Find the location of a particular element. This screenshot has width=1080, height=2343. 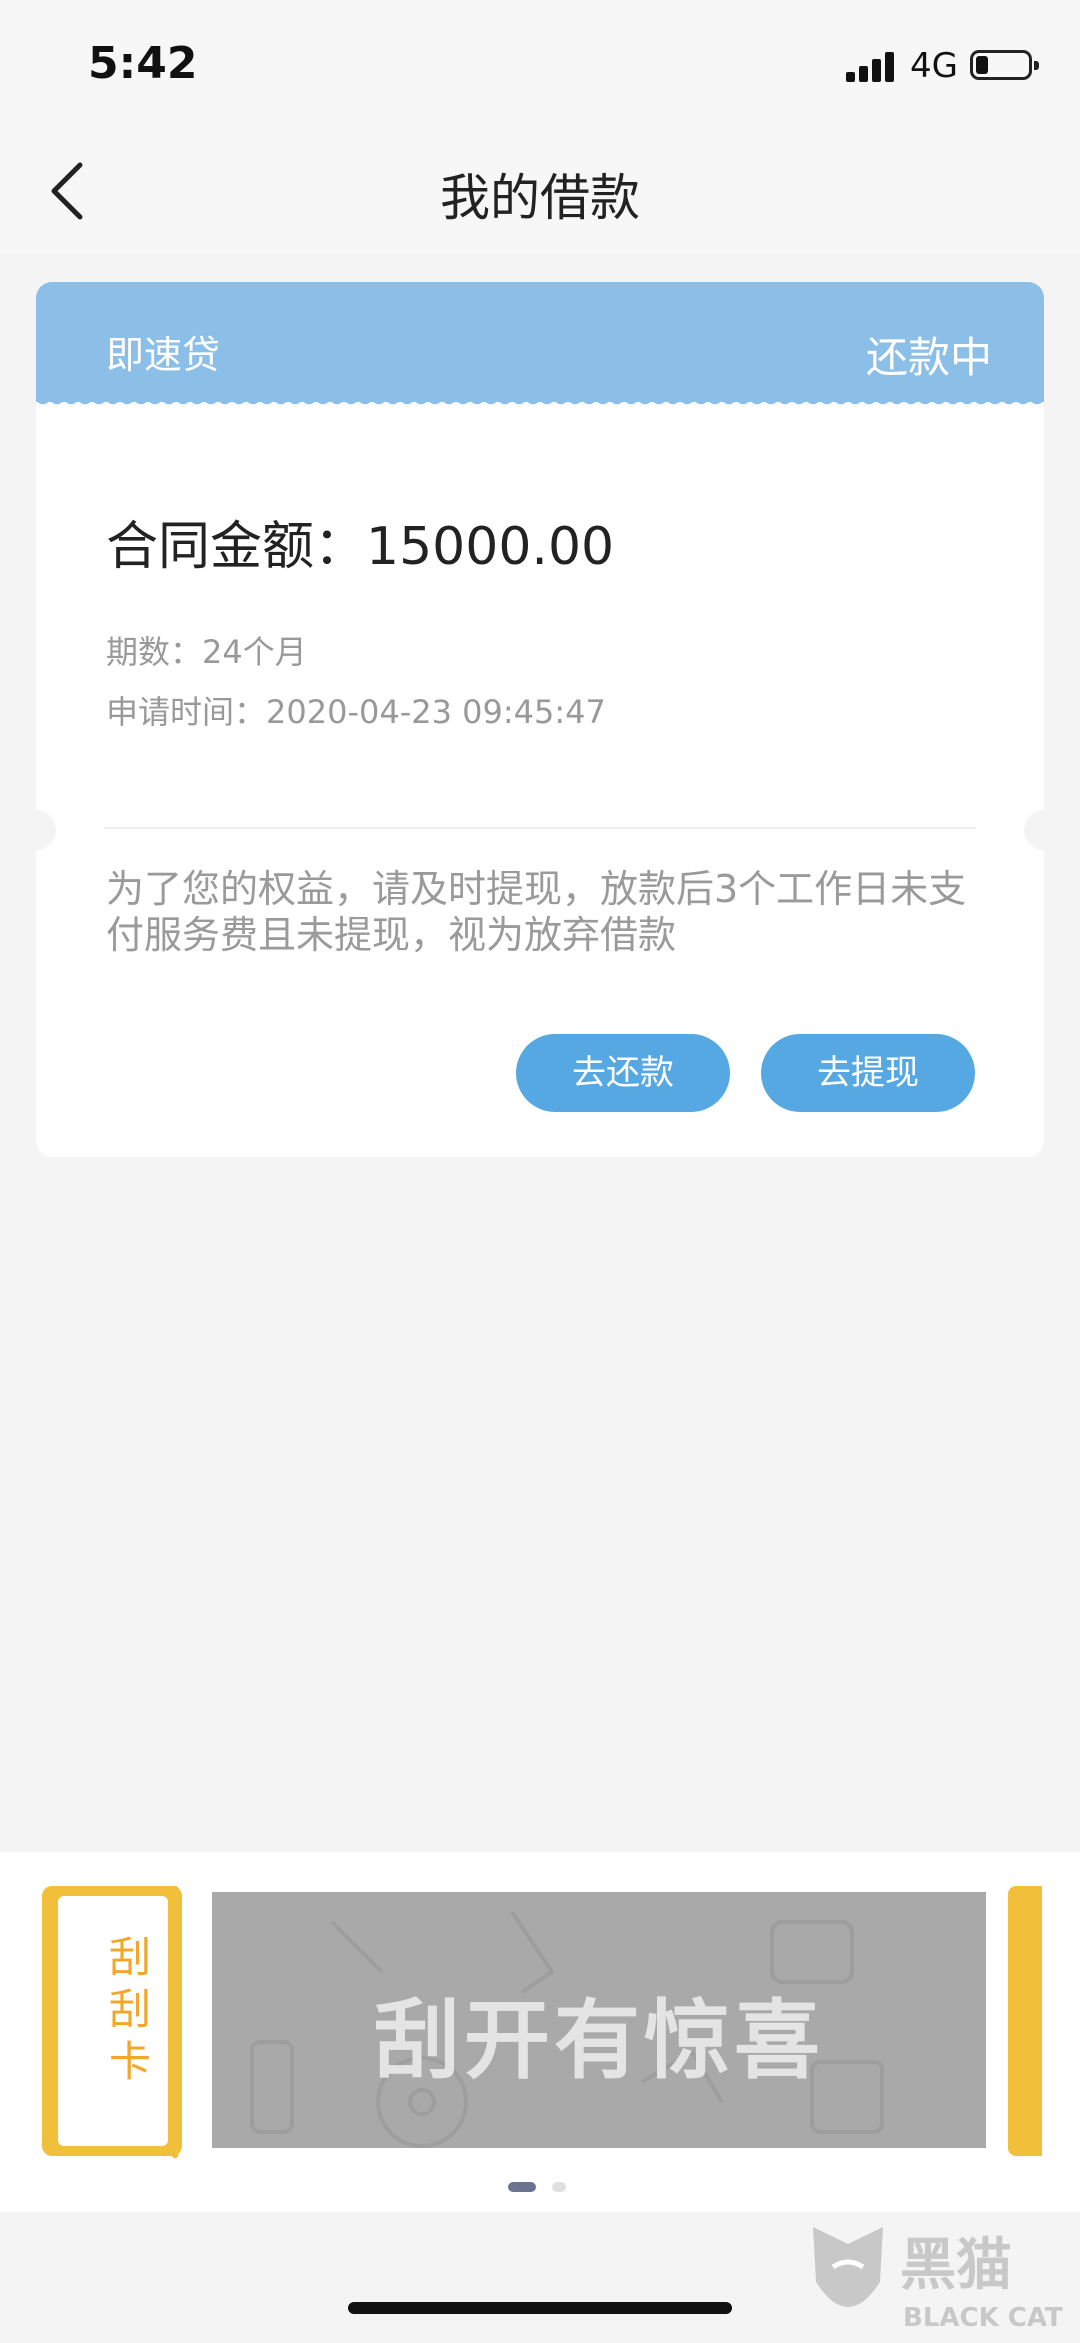

page-dot is located at coordinates (559, 2187).